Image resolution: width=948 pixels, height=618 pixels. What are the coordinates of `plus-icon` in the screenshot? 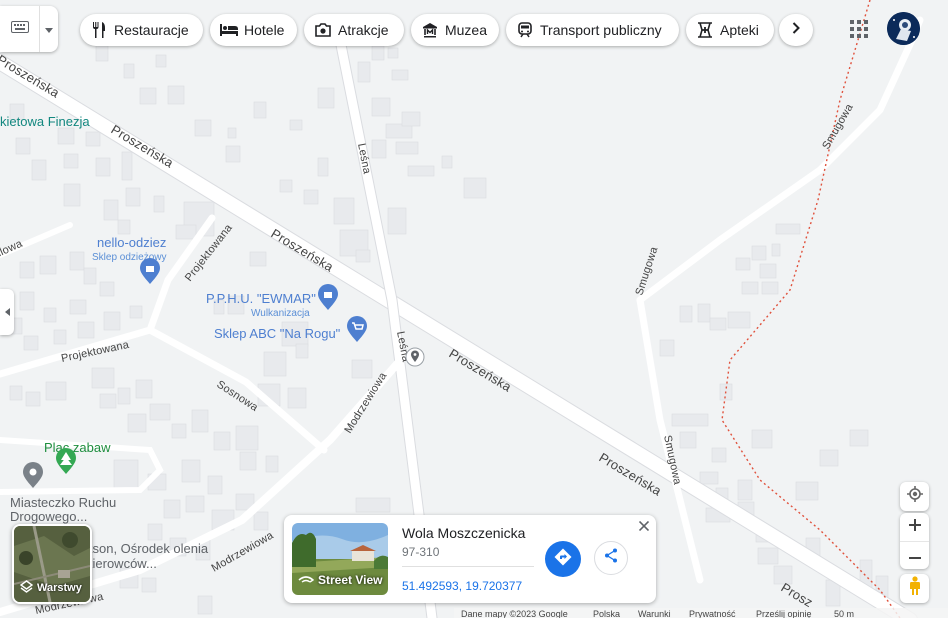 It's located at (914, 527).